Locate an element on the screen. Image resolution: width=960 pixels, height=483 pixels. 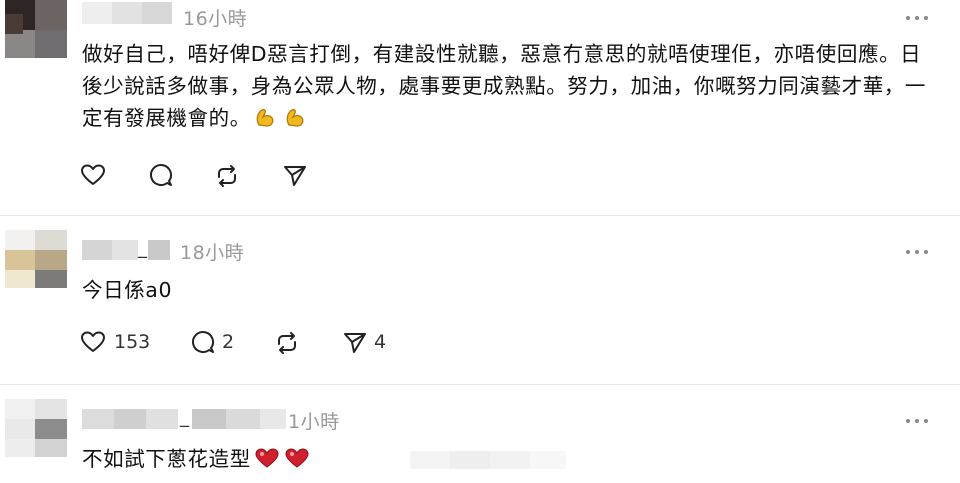
action-bar: 153 2 4 is located at coordinates (240, 343).